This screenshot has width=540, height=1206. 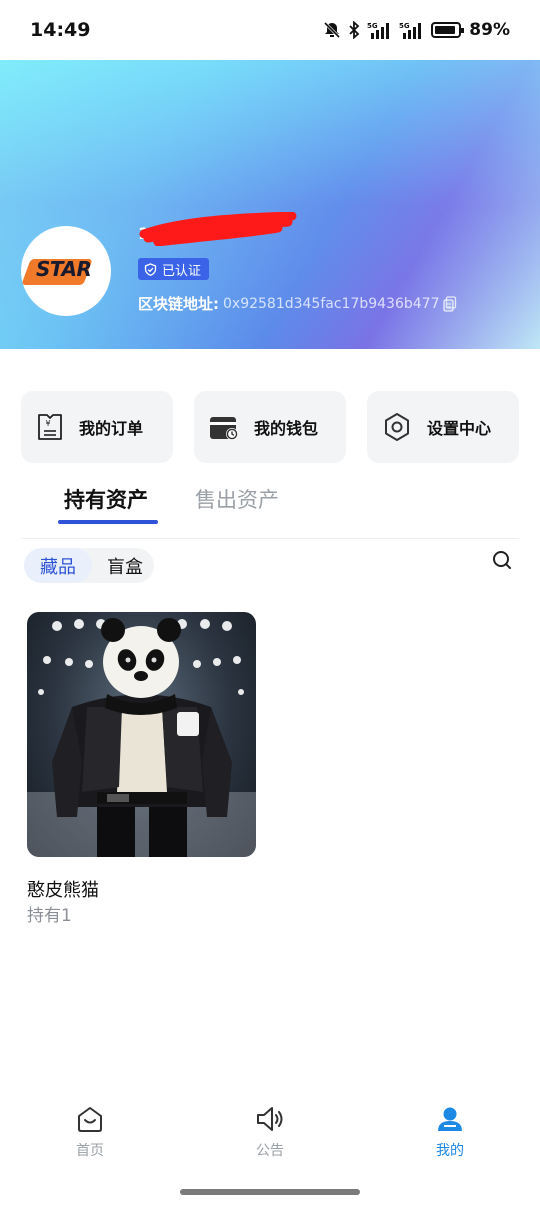 What do you see at coordinates (270, 1119) in the screenshot?
I see `speaker-icon` at bounding box center [270, 1119].